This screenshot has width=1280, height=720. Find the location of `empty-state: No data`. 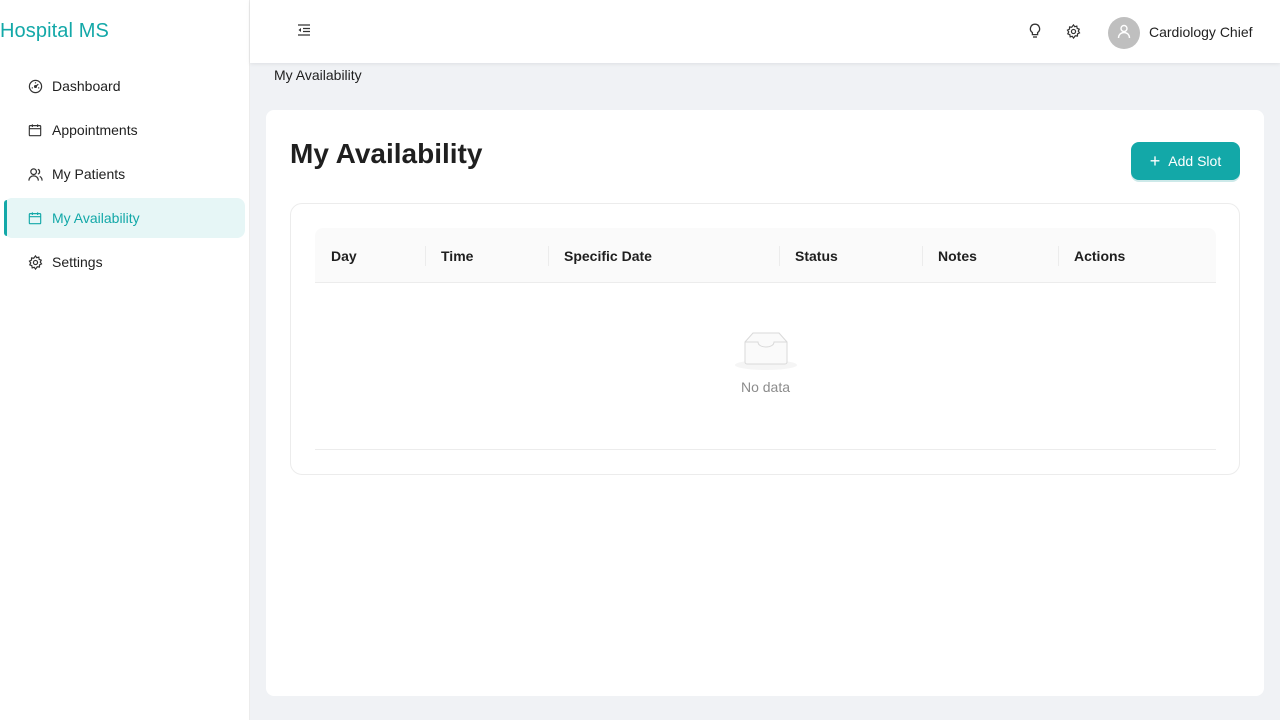

empty-state: No data is located at coordinates (765, 362).